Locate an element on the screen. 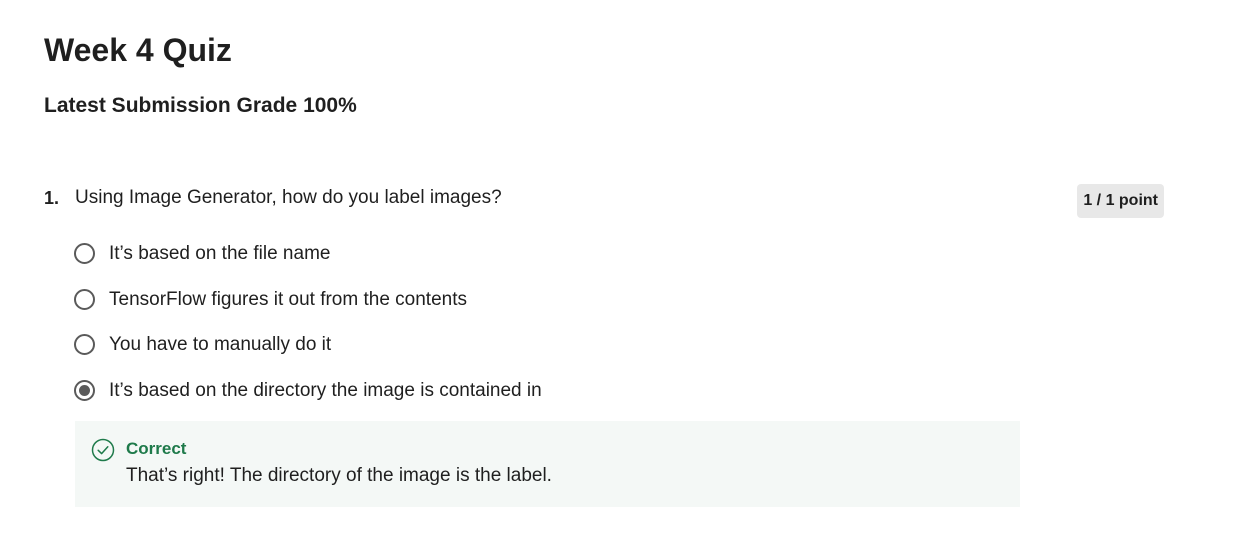  feedback-status: Correct is located at coordinates (156, 448).